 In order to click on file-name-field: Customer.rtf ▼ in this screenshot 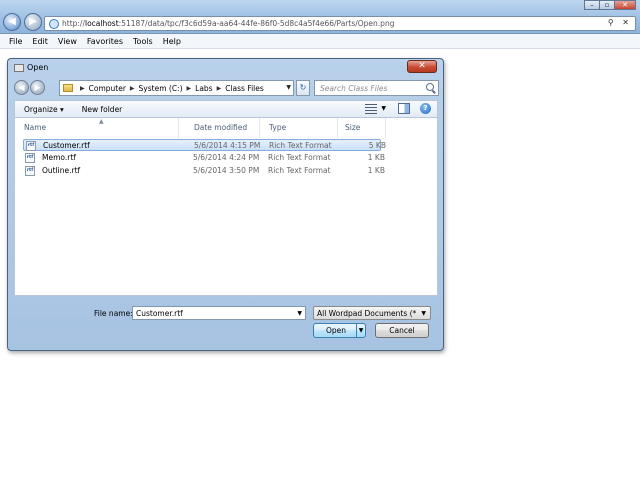, I will do `click(219, 313)`.